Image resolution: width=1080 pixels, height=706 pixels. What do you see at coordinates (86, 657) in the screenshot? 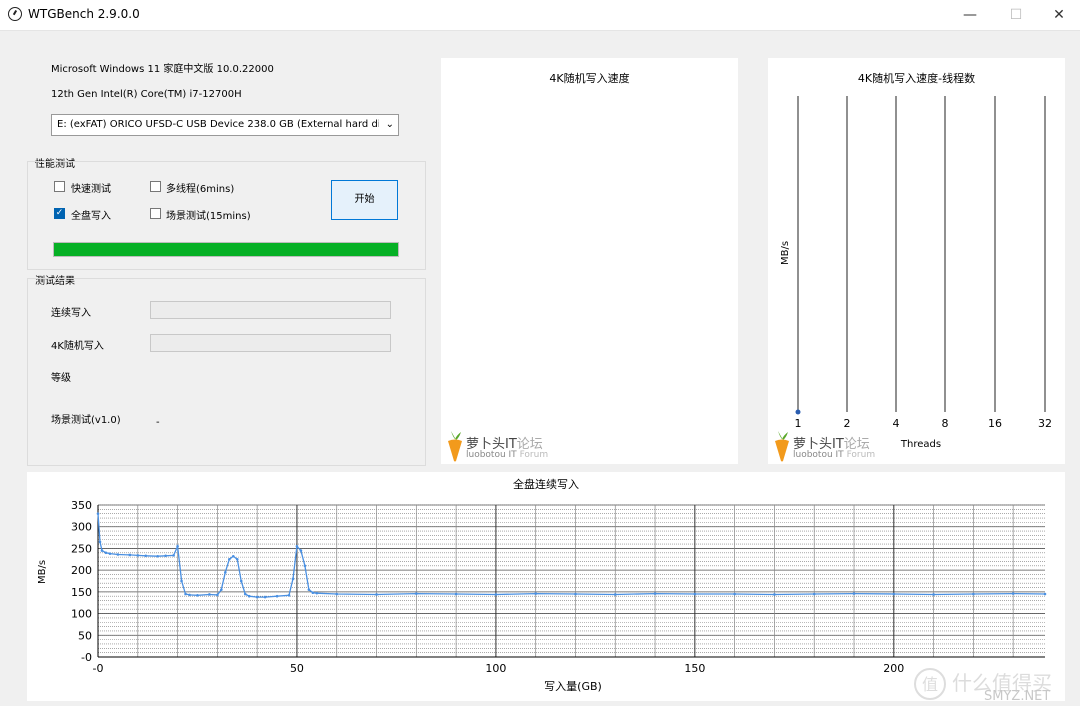
I see `seq-y-tick-label: -0` at bounding box center [86, 657].